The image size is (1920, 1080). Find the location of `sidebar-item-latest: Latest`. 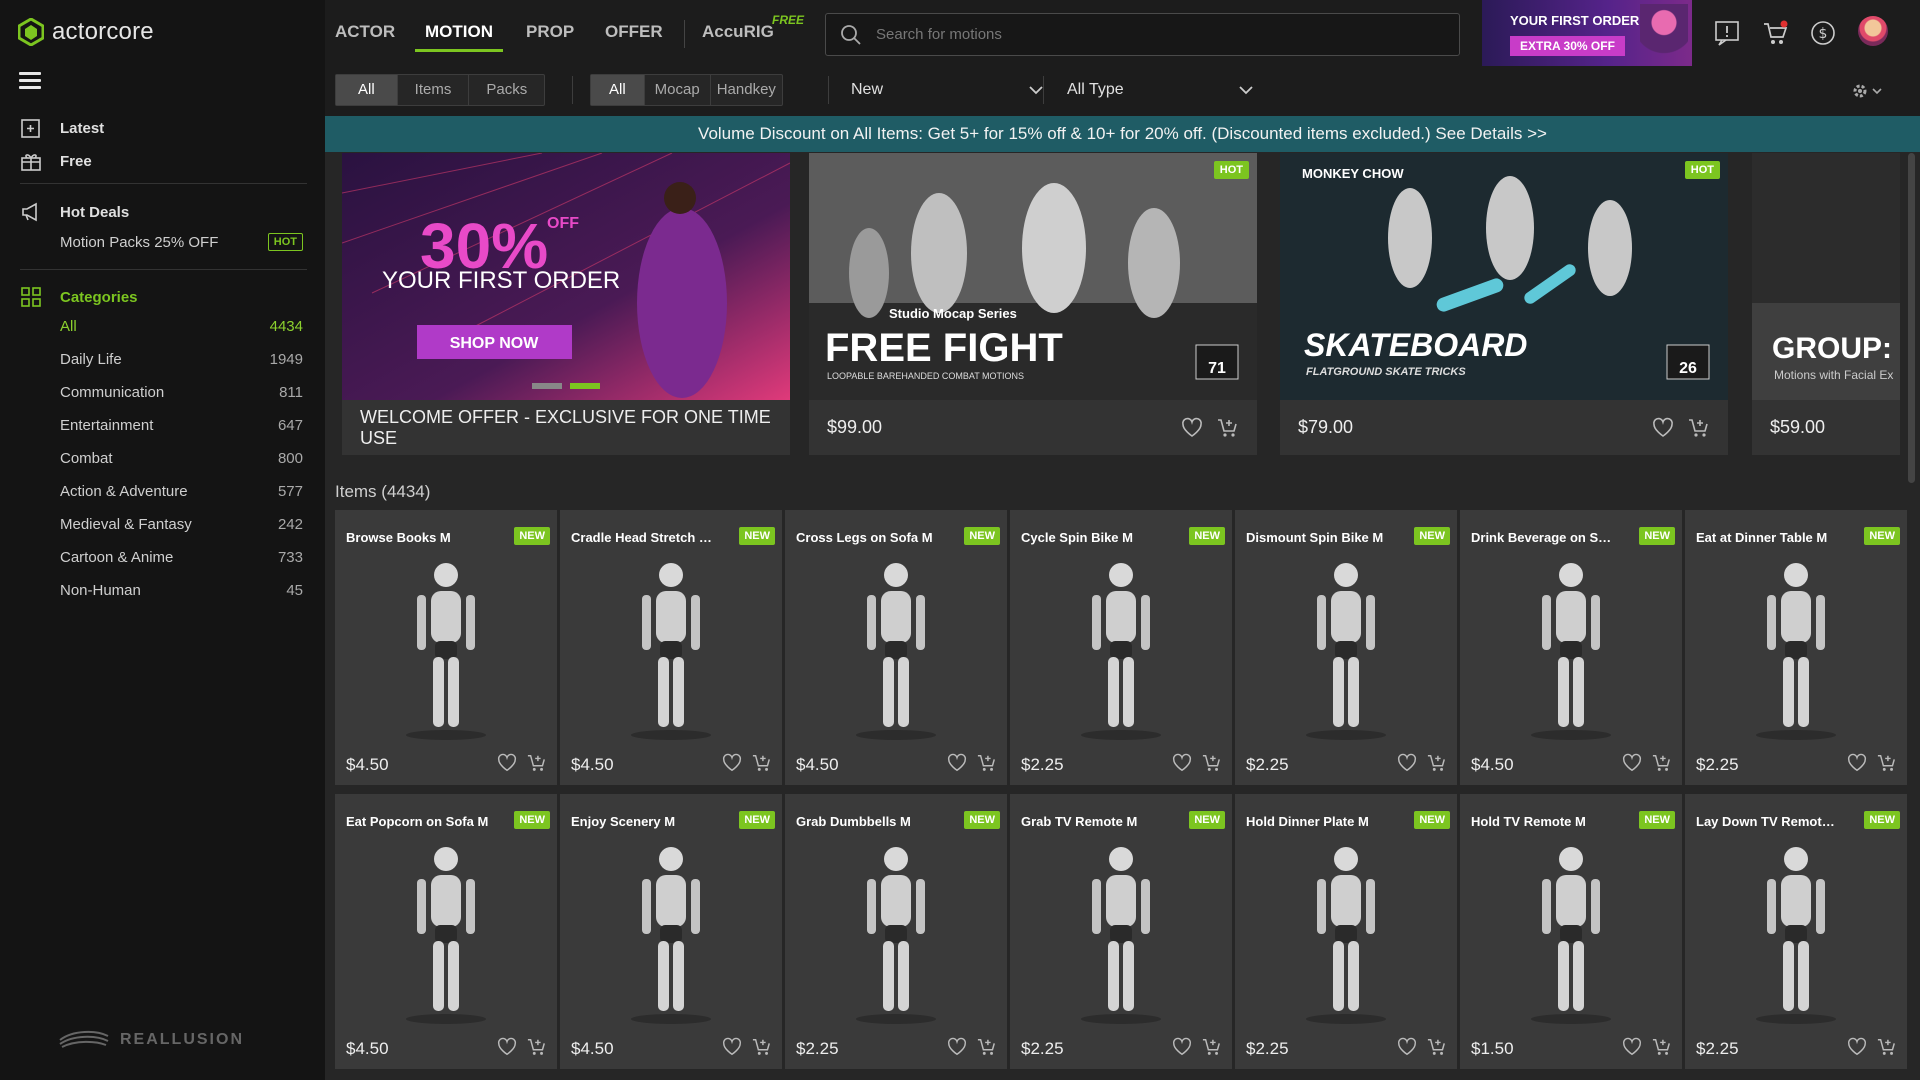

sidebar-item-latest: Latest is located at coordinates (62, 128).